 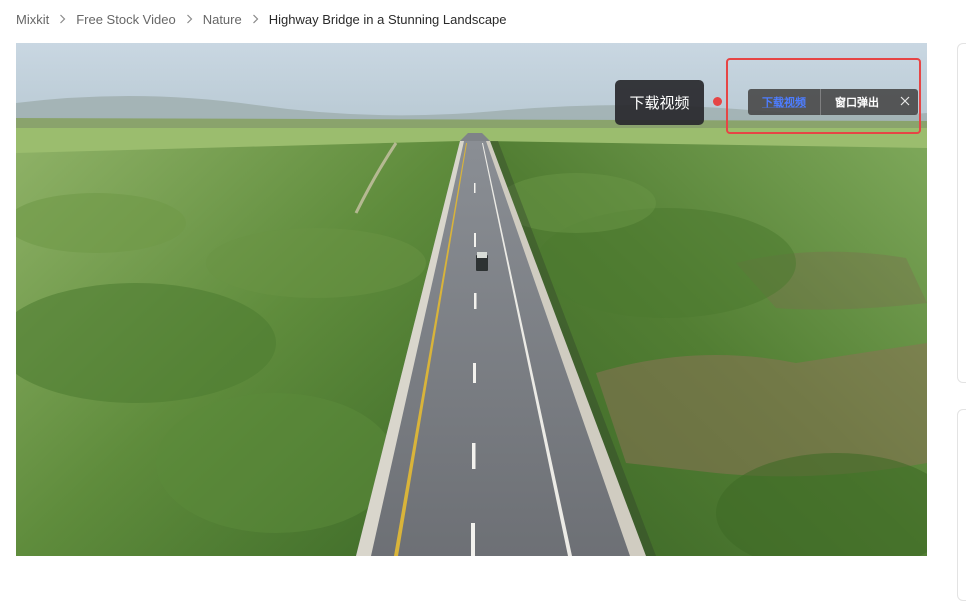 What do you see at coordinates (857, 102) in the screenshot?
I see `window-popup-button: 窗口弹出` at bounding box center [857, 102].